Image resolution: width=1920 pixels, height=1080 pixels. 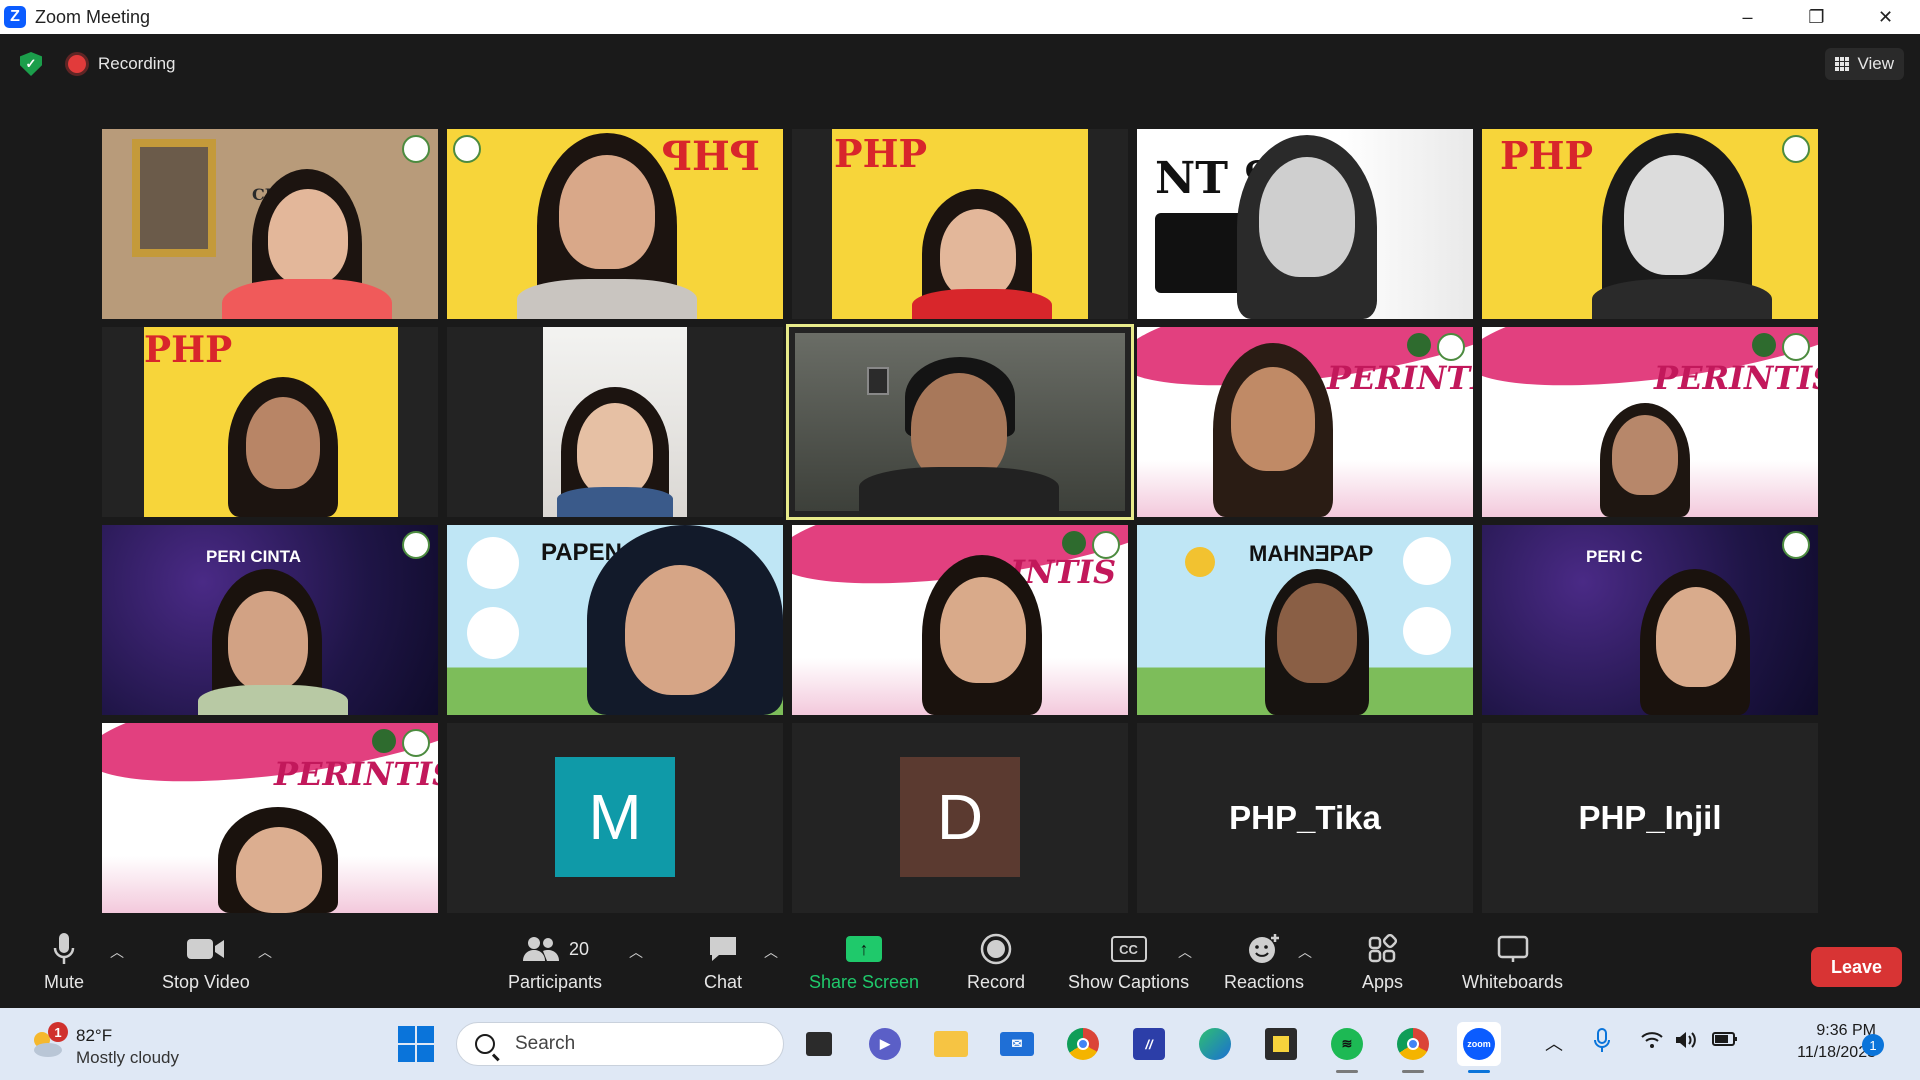 I want to click on video-off-tile: M, so click(x=615, y=818).